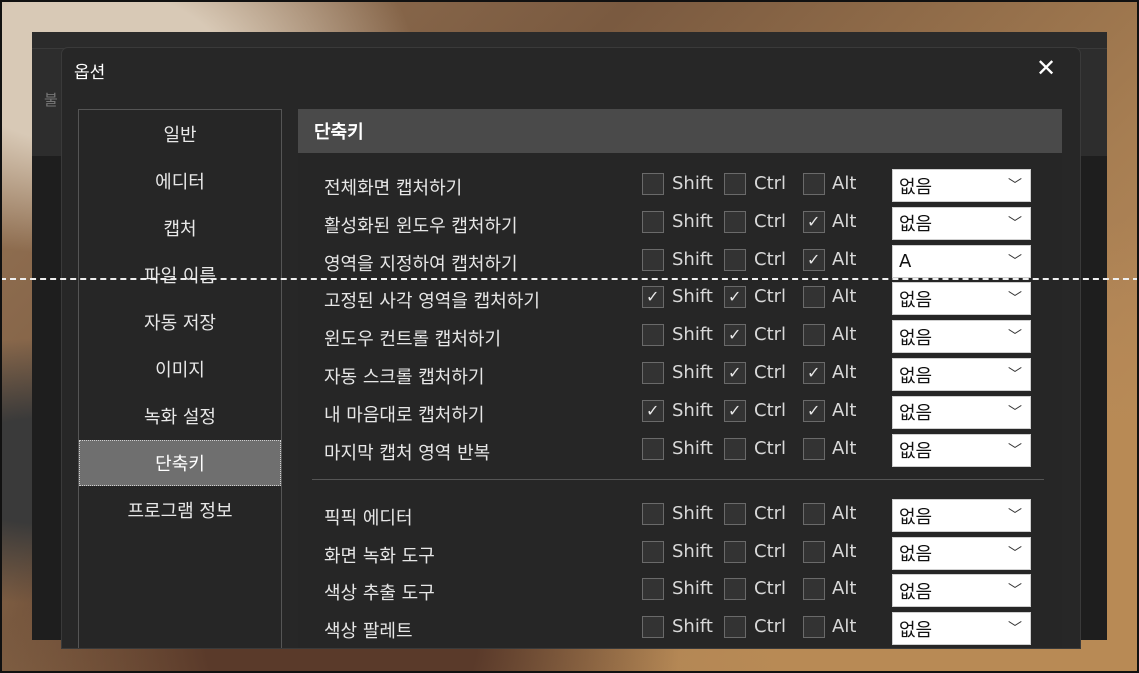 This screenshot has height=673, width=1139. I want to click on sidebar-item: 캡처, so click(180, 228).